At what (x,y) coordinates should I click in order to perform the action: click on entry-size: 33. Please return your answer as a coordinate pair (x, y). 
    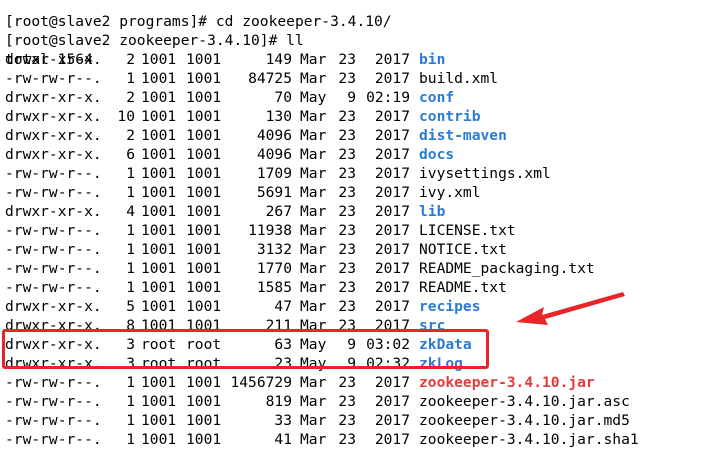
    Looking at the image, I should click on (283, 420).